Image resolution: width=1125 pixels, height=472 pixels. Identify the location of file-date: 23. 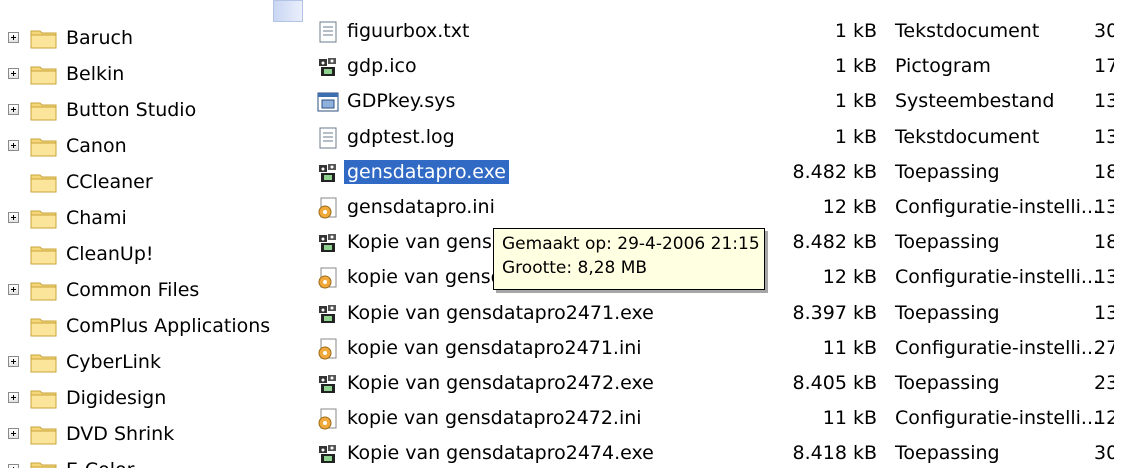
(1104, 383).